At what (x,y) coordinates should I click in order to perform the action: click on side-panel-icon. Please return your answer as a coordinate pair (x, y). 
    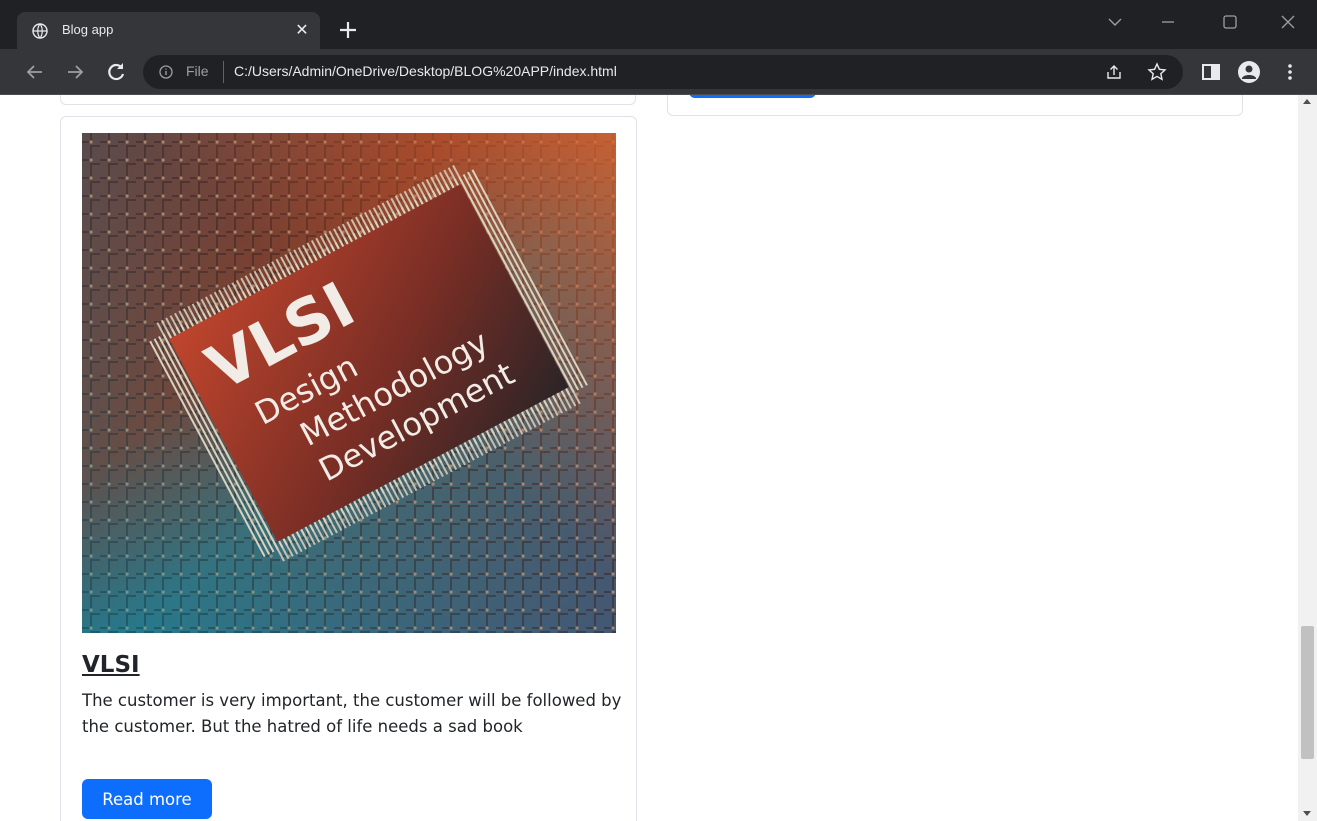
    Looking at the image, I should click on (1211, 72).